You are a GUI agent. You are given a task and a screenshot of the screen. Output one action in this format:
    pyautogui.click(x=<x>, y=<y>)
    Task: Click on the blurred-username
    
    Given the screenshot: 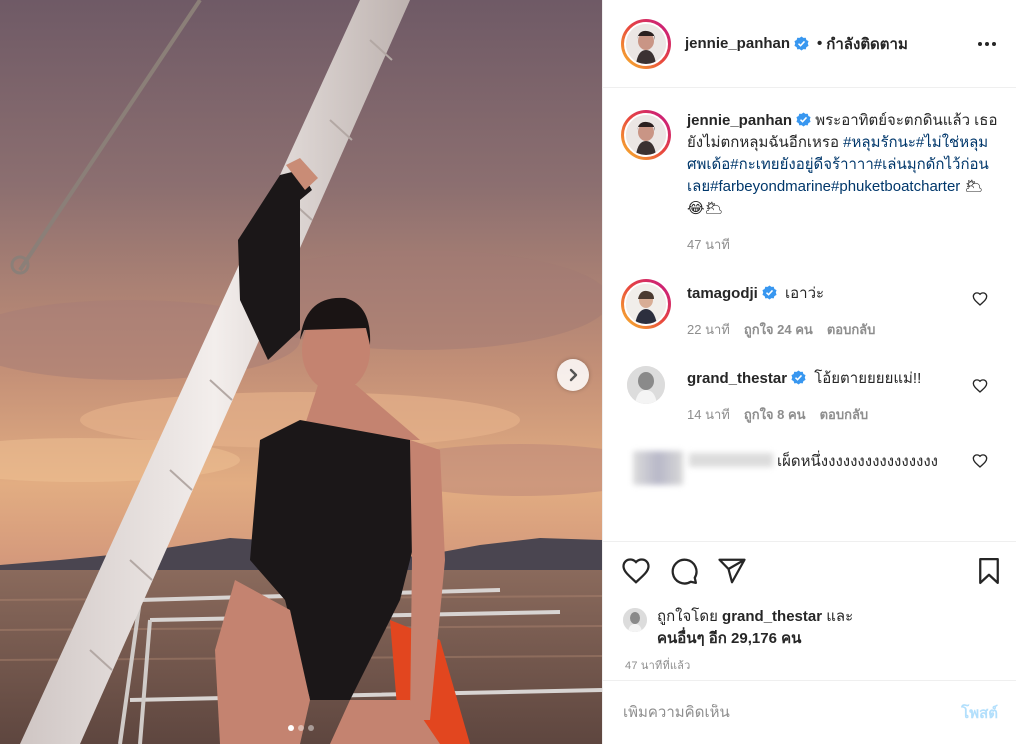 What is the action you would take?
    pyautogui.click(x=731, y=460)
    